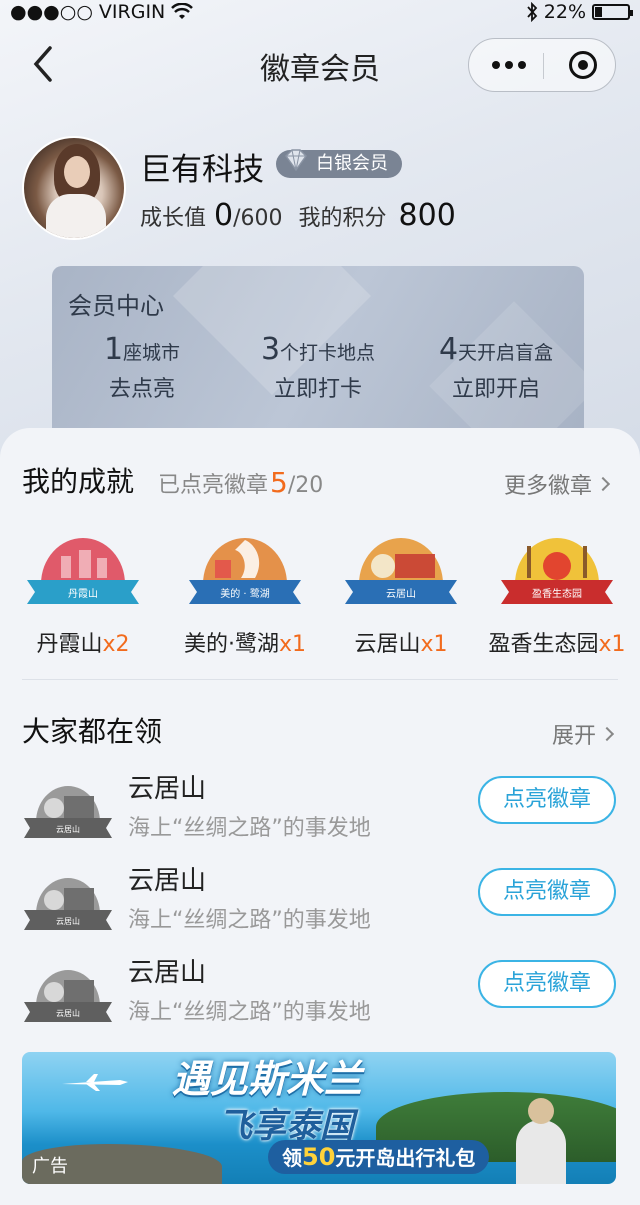  Describe the element at coordinates (557, 570) in the screenshot. I see `badge-emblem-icon: 盈香生态园` at that location.